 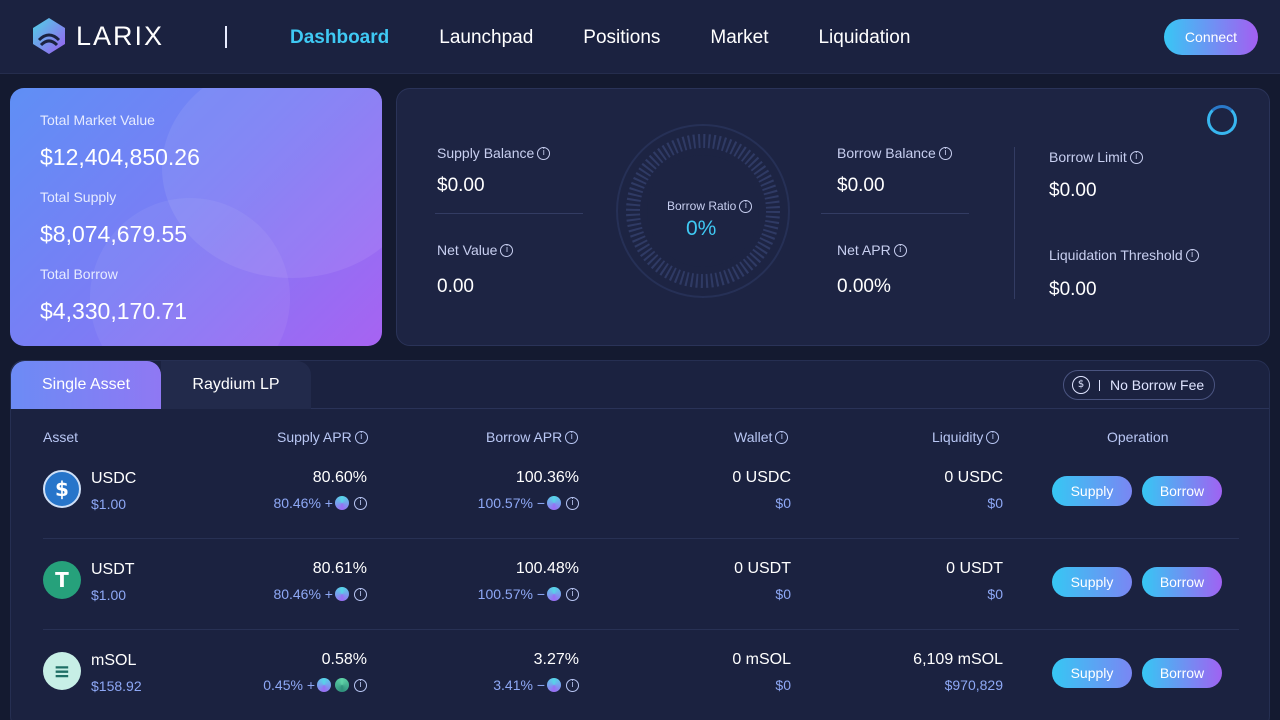 I want to click on supply-apr-detail: 80.46% + i, so click(x=320, y=594).